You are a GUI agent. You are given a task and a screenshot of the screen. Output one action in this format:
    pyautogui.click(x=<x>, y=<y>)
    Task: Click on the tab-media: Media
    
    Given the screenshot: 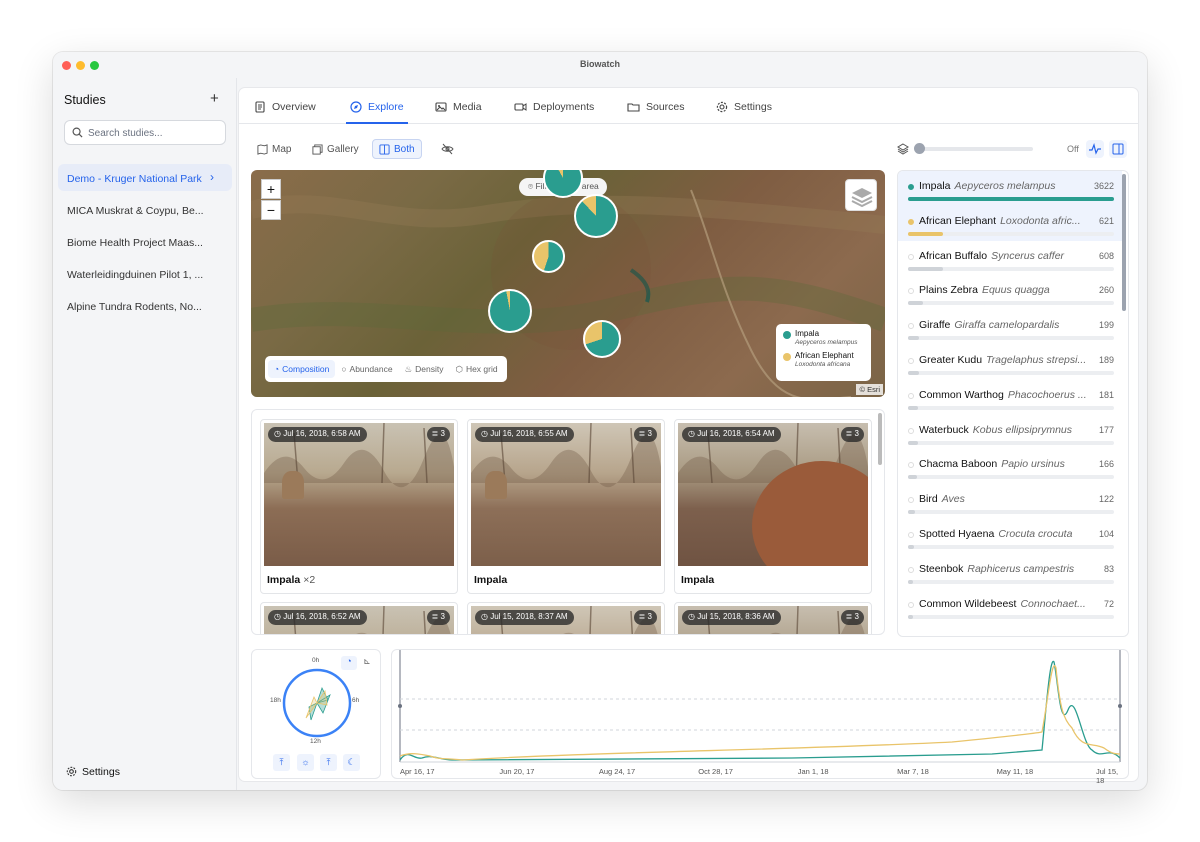 What is the action you would take?
    pyautogui.click(x=458, y=107)
    